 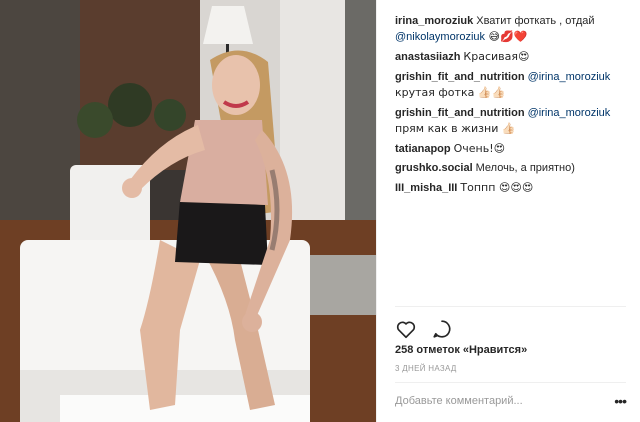 What do you see at coordinates (479, 148) in the screenshot?
I see `comment-text: Очень!😍` at bounding box center [479, 148].